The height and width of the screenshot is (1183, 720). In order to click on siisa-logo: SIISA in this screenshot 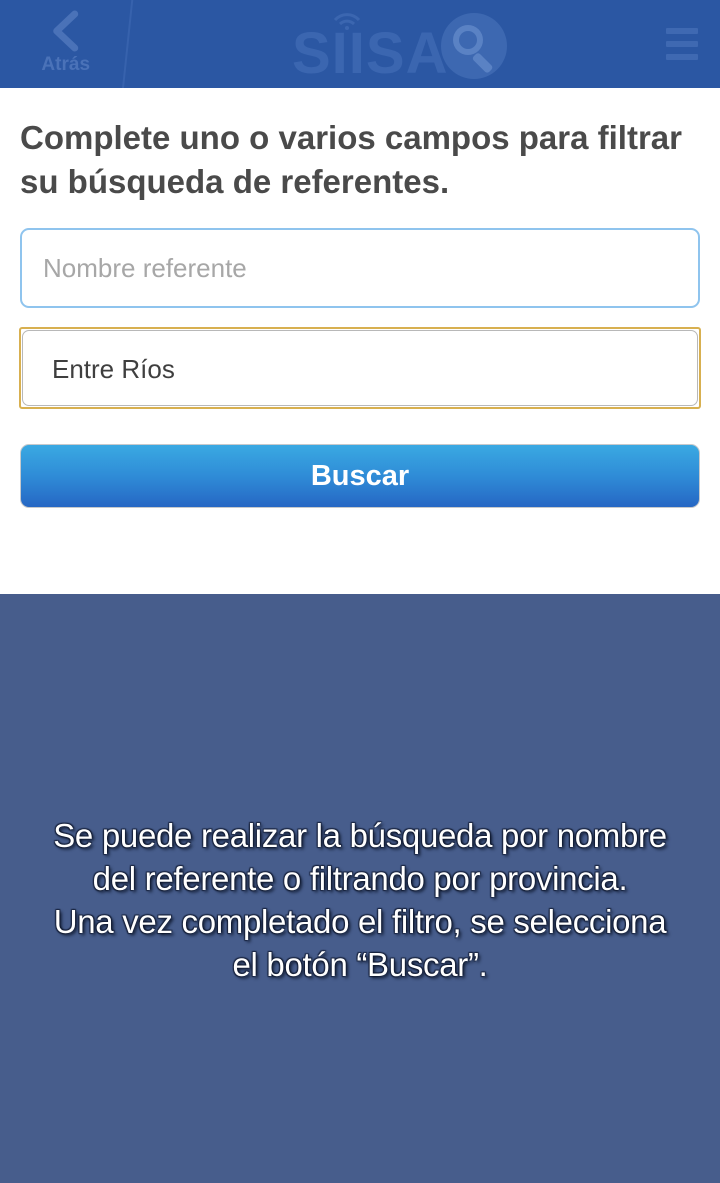, I will do `click(400, 48)`.